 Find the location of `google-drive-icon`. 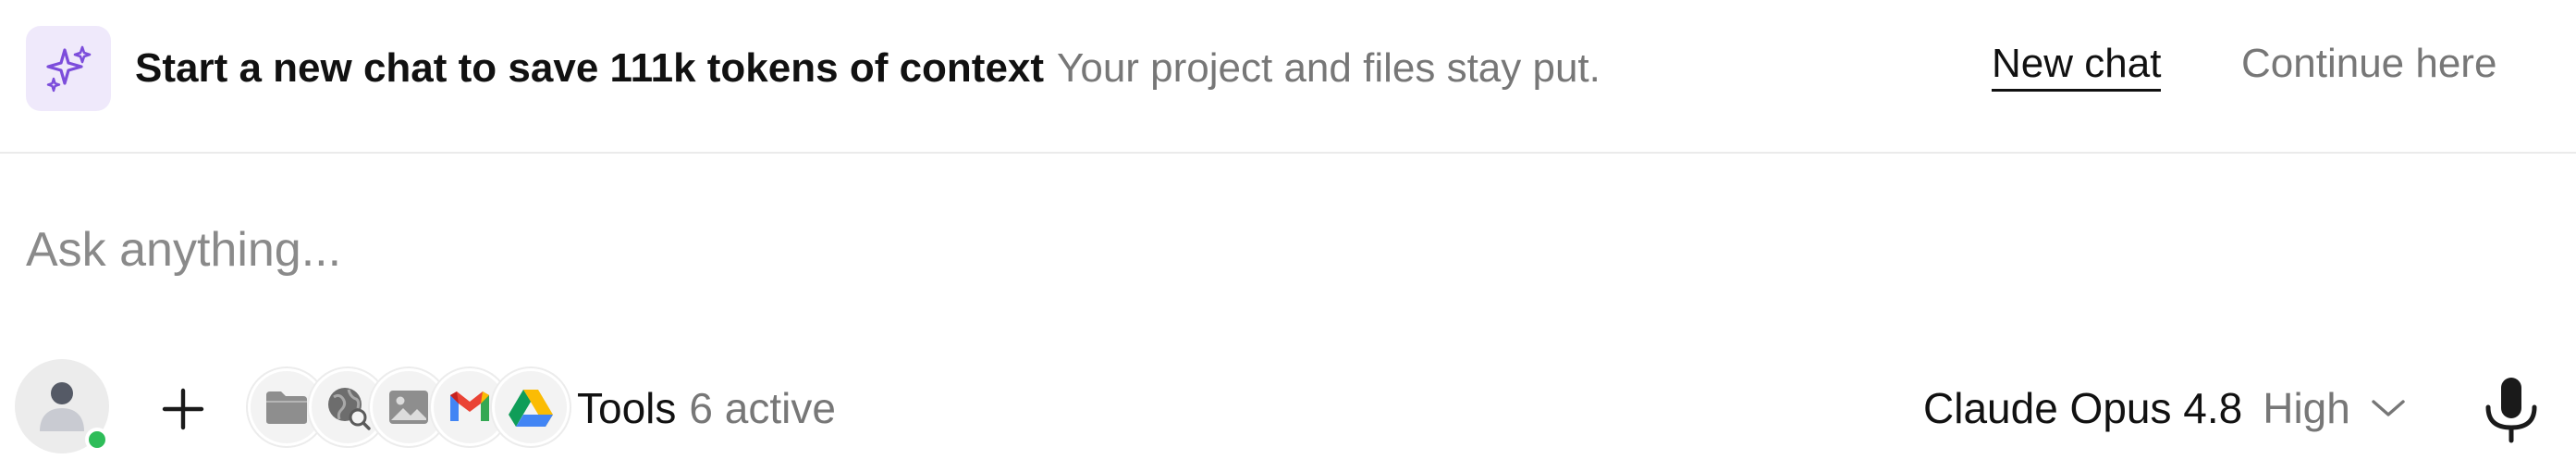

google-drive-icon is located at coordinates (531, 407).